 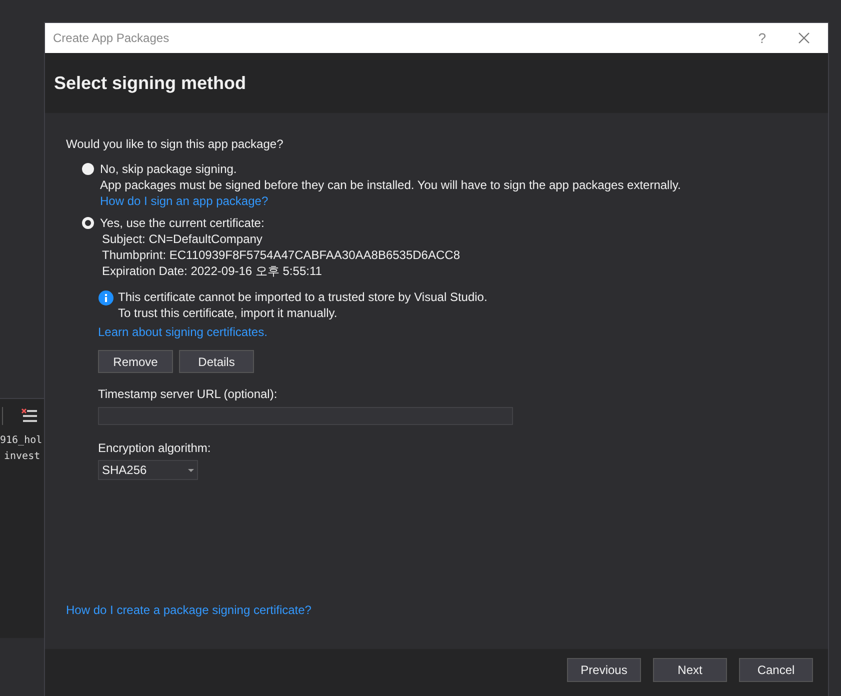 I want to click on question-text: Would you like to sign this app package?, so click(x=175, y=144).